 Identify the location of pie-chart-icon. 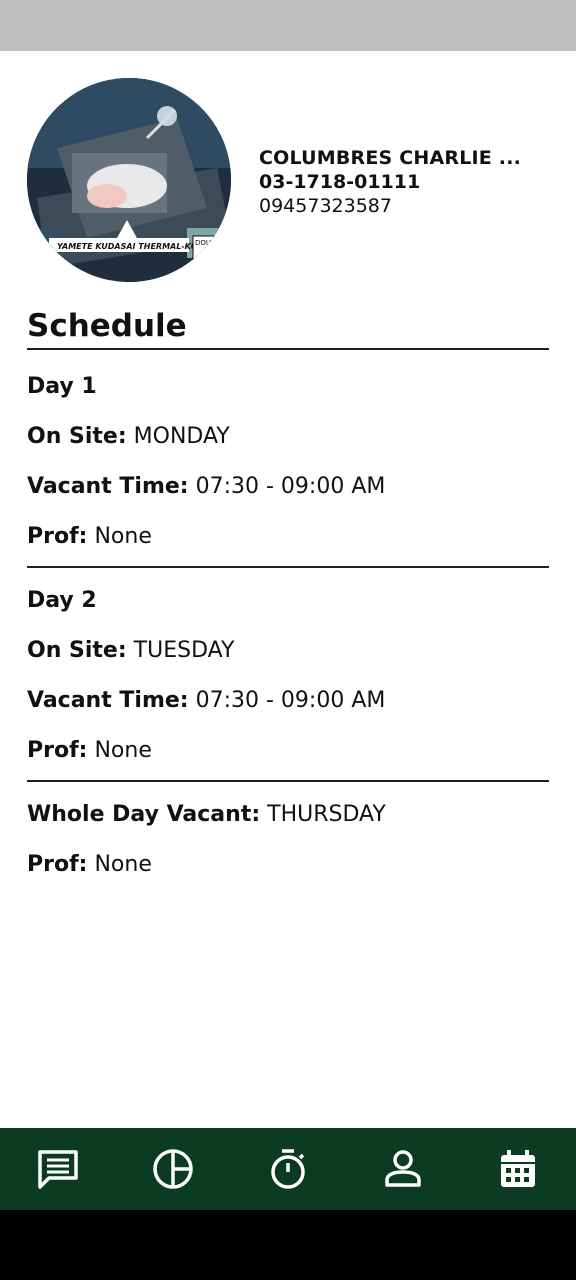
(173, 1169).